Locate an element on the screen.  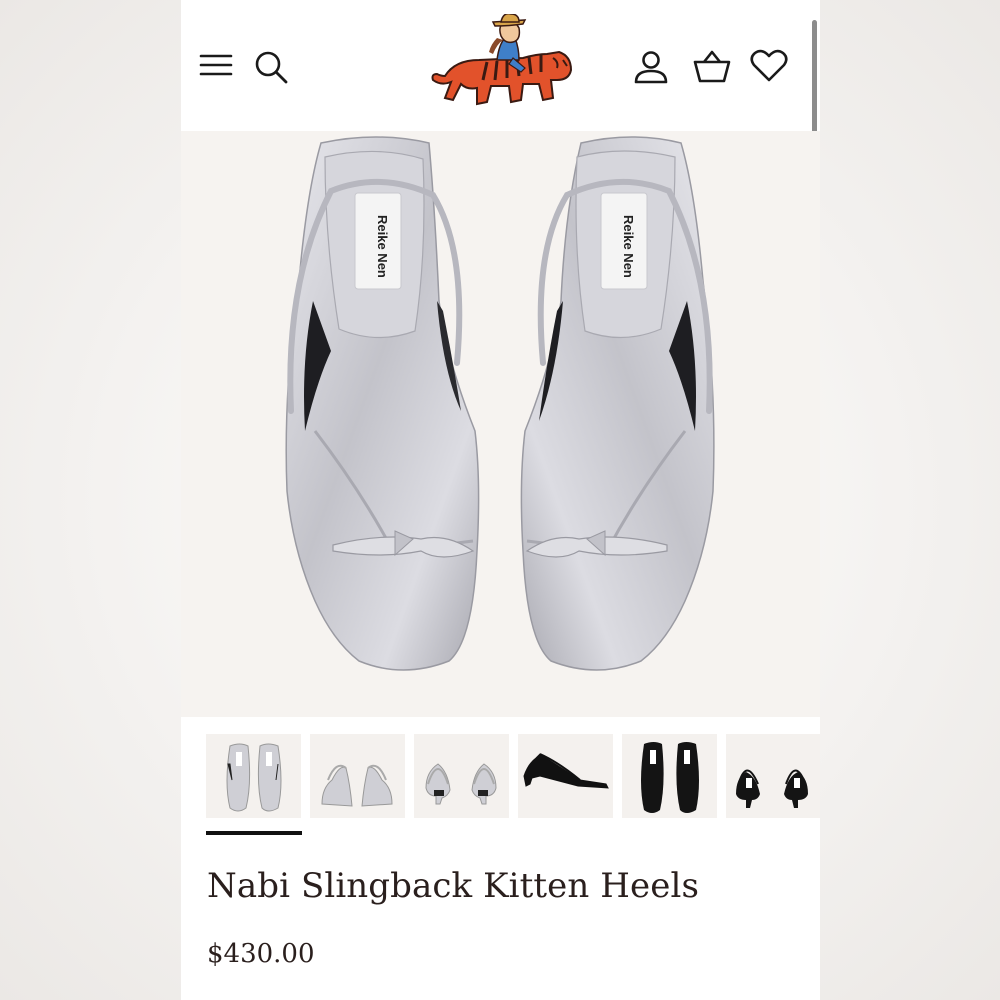
site-header is located at coordinates (500, 65).